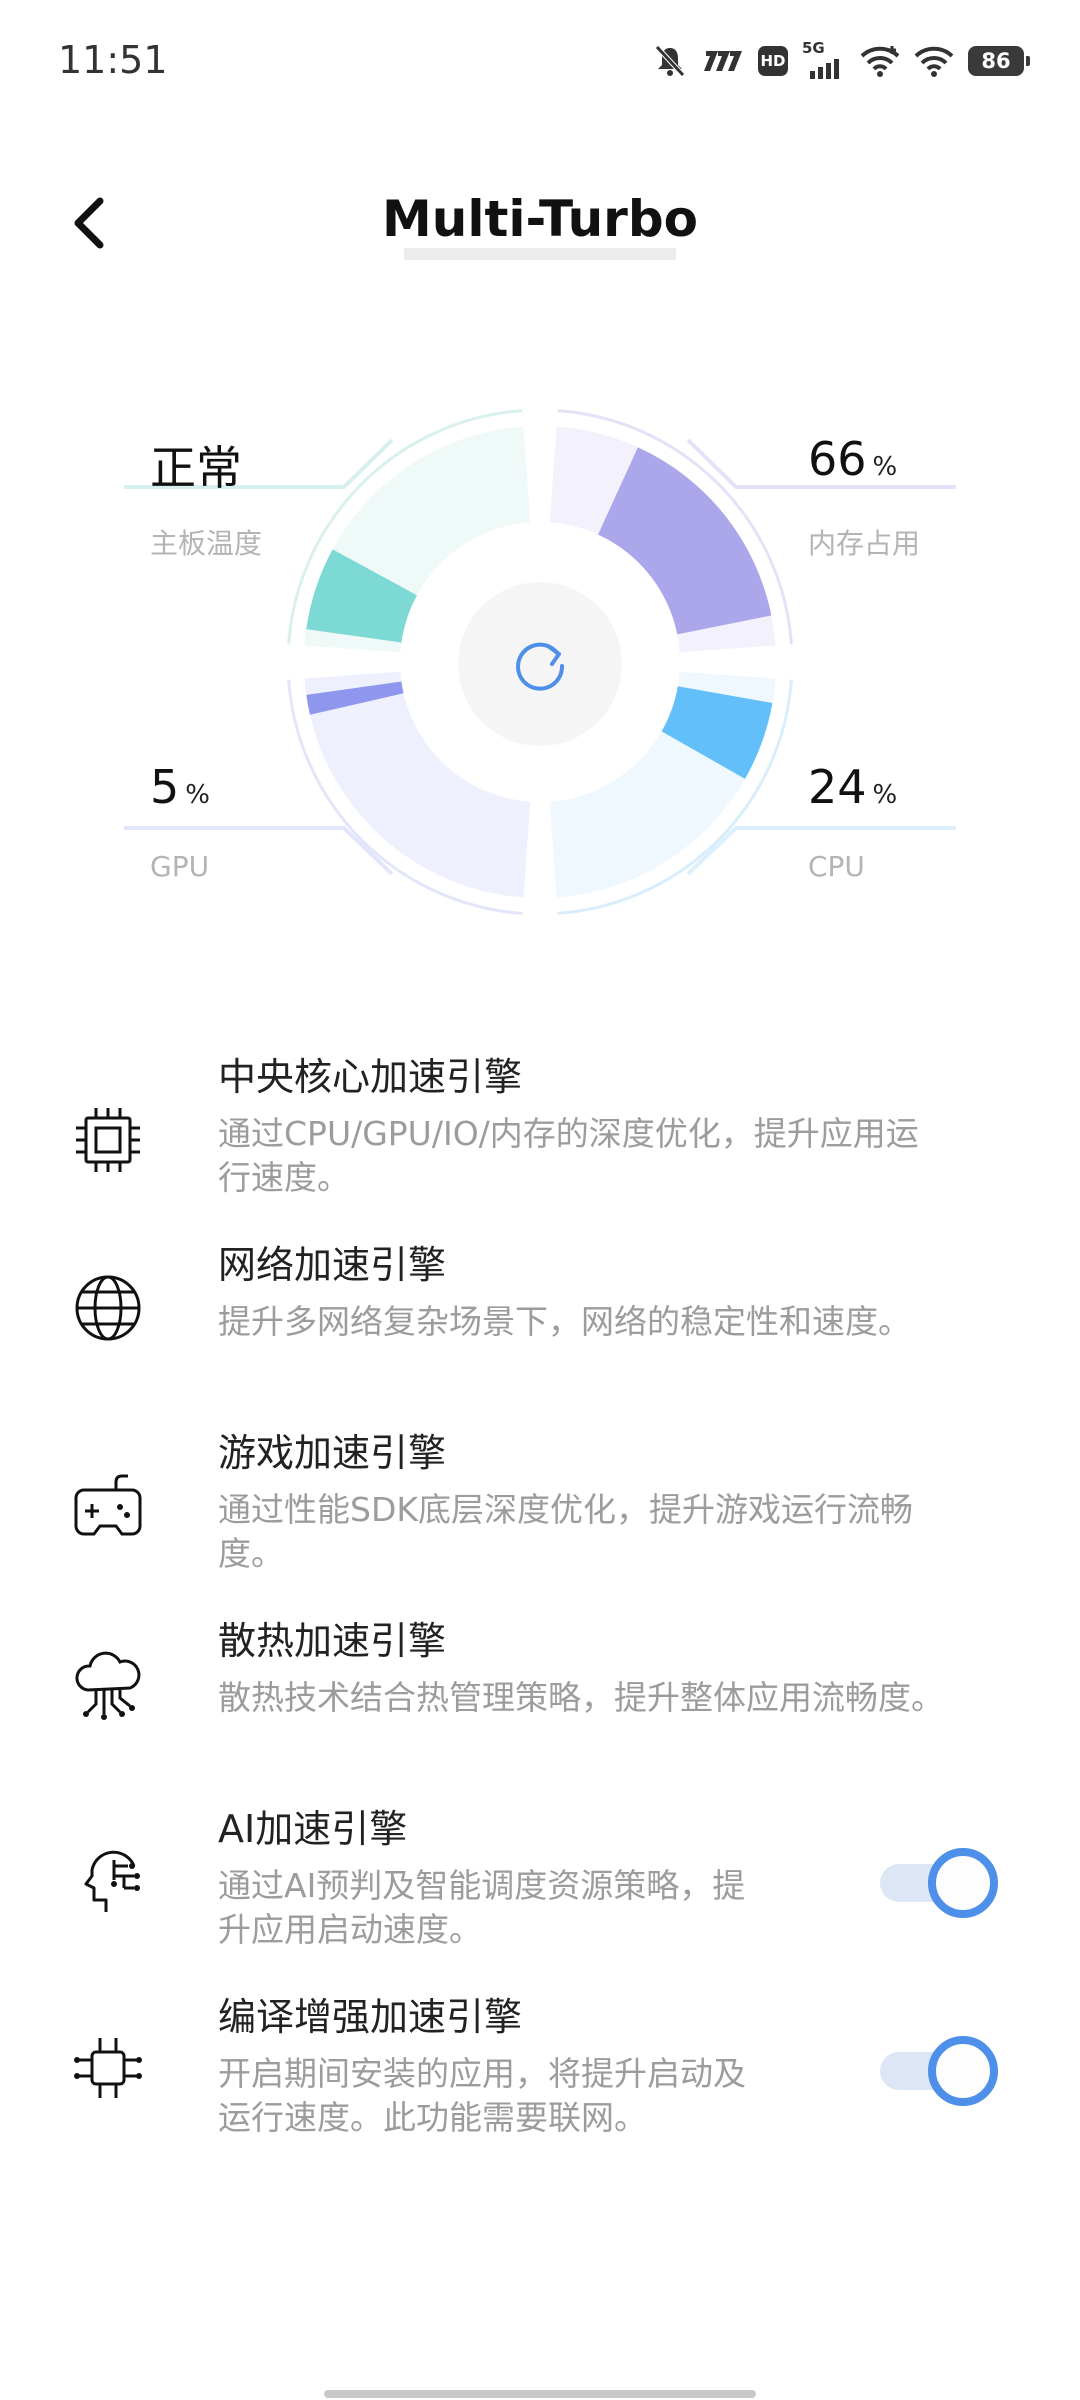 Image resolution: width=1080 pixels, height=2400 pixels. Describe the element at coordinates (880, 61) in the screenshot. I see `wifi-plus-icon` at that location.